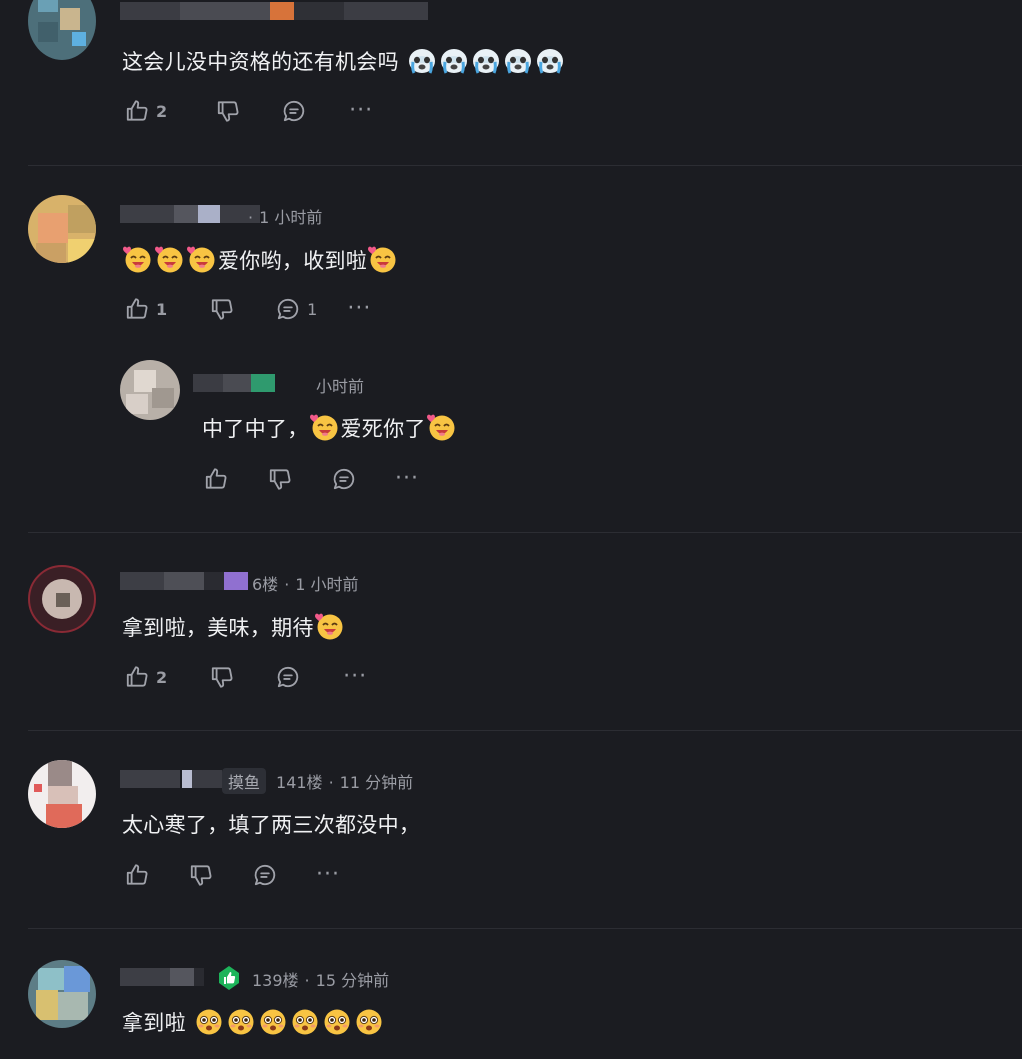 This screenshot has width=1022, height=1059. I want to click on like-count: 1, so click(162, 309).